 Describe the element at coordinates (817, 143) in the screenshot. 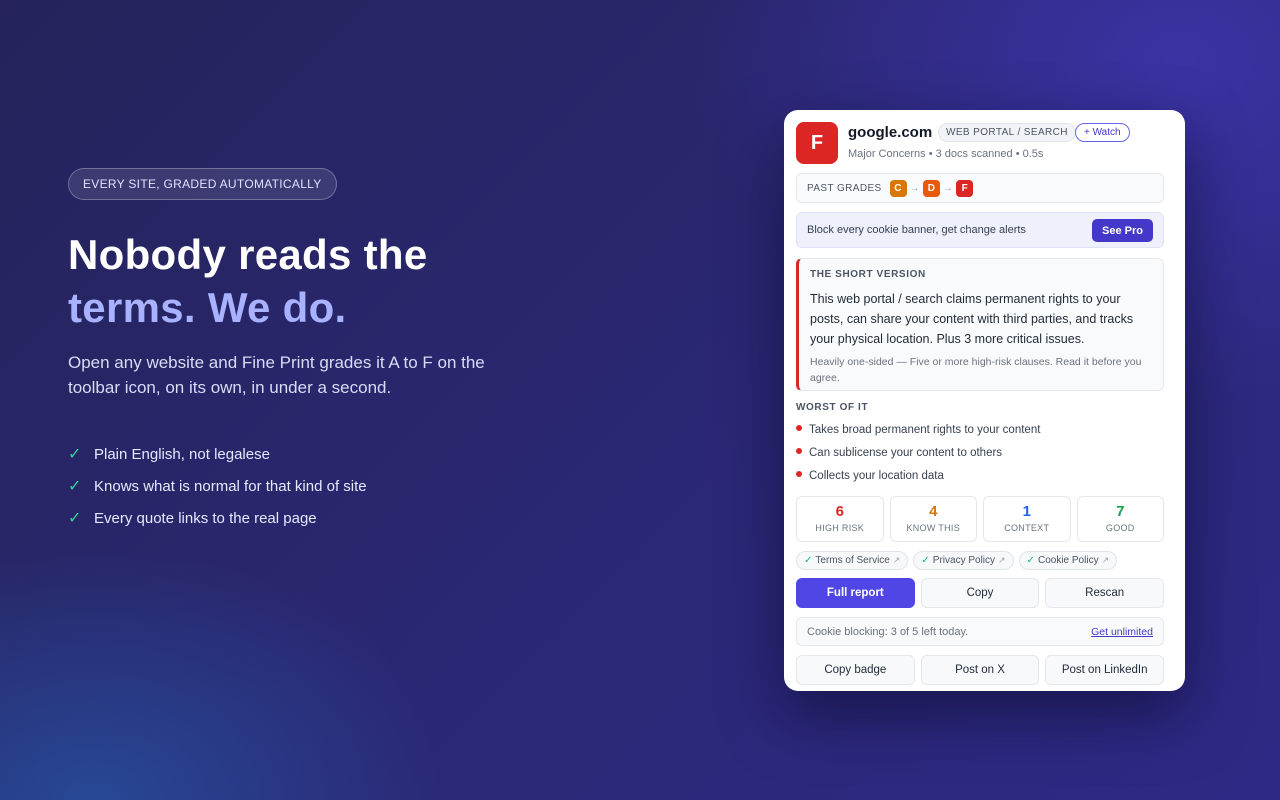

I see `grade-badge: F` at that location.